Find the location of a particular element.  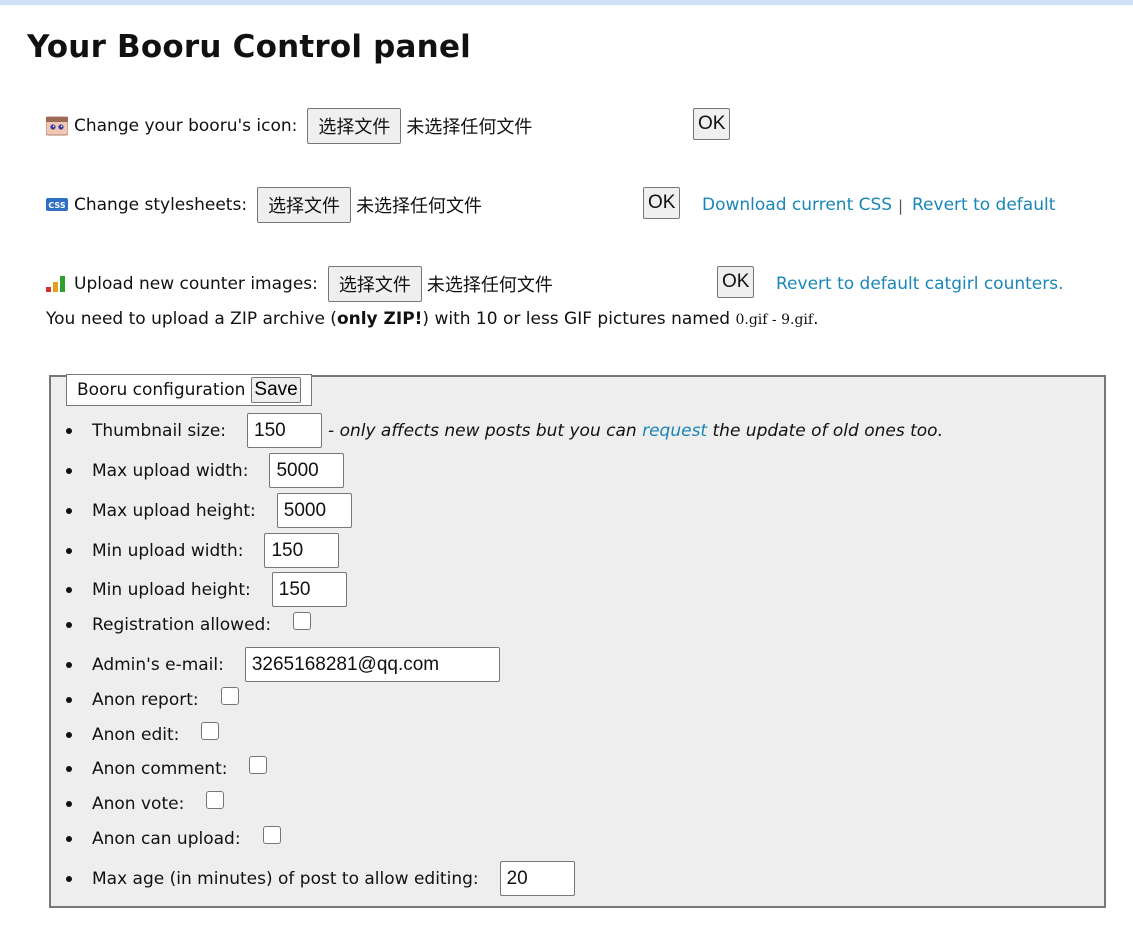

stylesheet-ok-button: OK is located at coordinates (662, 203).